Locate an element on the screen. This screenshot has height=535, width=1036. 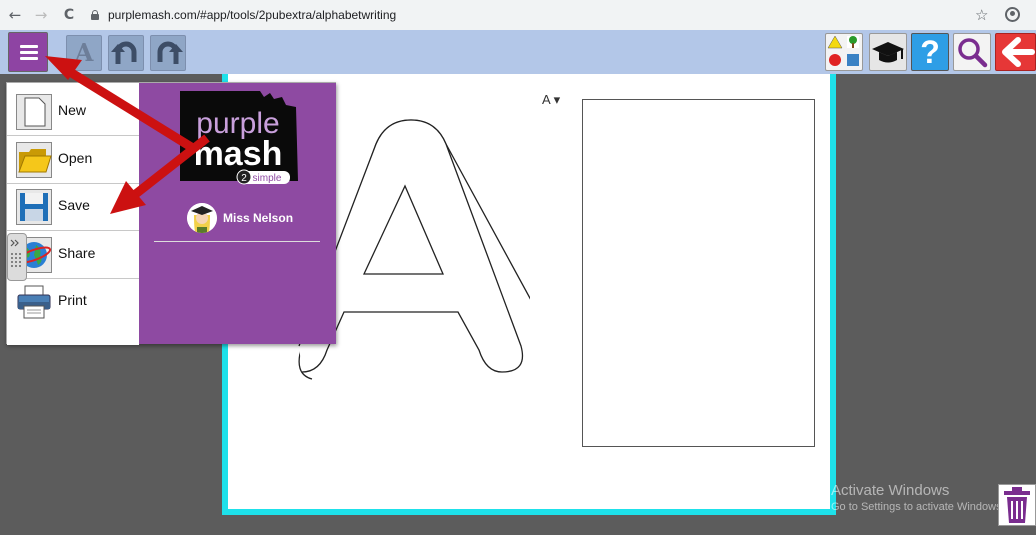
menu-list: New Open Save Share Print is located at coordinates (73, 214).